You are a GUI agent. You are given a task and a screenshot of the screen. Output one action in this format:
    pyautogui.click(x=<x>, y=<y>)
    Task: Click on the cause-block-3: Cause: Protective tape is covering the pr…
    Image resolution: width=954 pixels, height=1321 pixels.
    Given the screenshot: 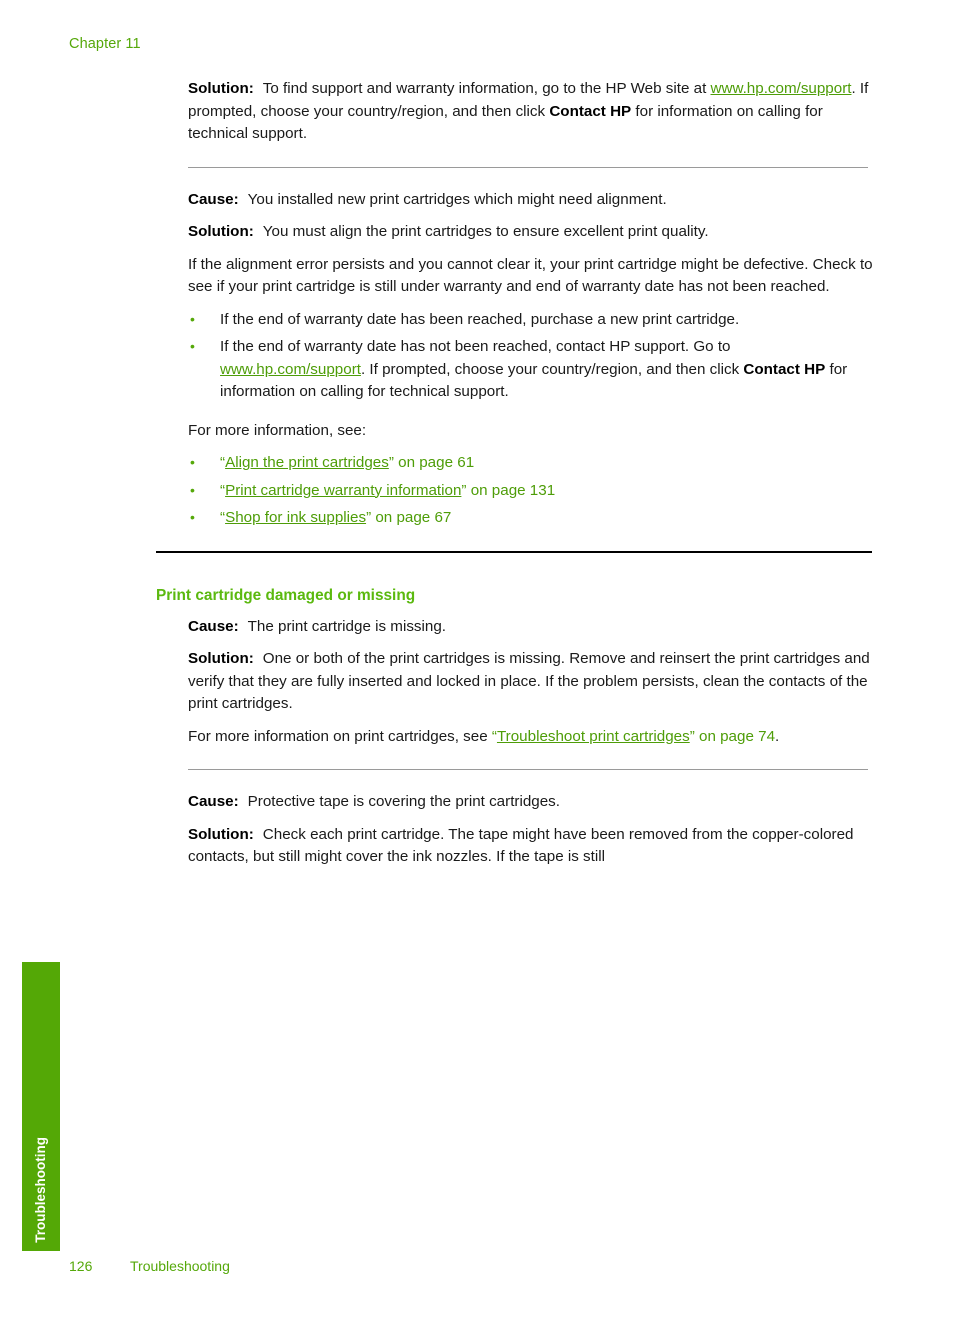 What is the action you would take?
    pyautogui.click(x=531, y=802)
    